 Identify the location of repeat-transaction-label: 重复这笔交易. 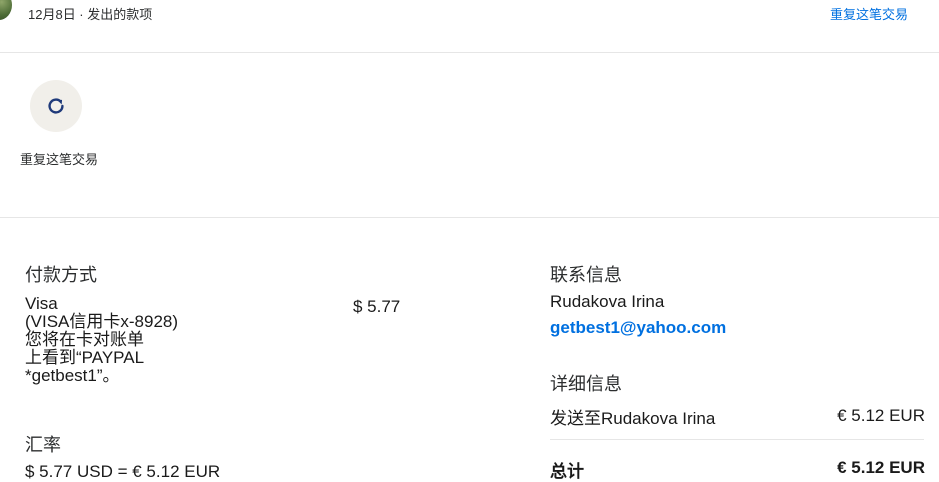
(59, 159).